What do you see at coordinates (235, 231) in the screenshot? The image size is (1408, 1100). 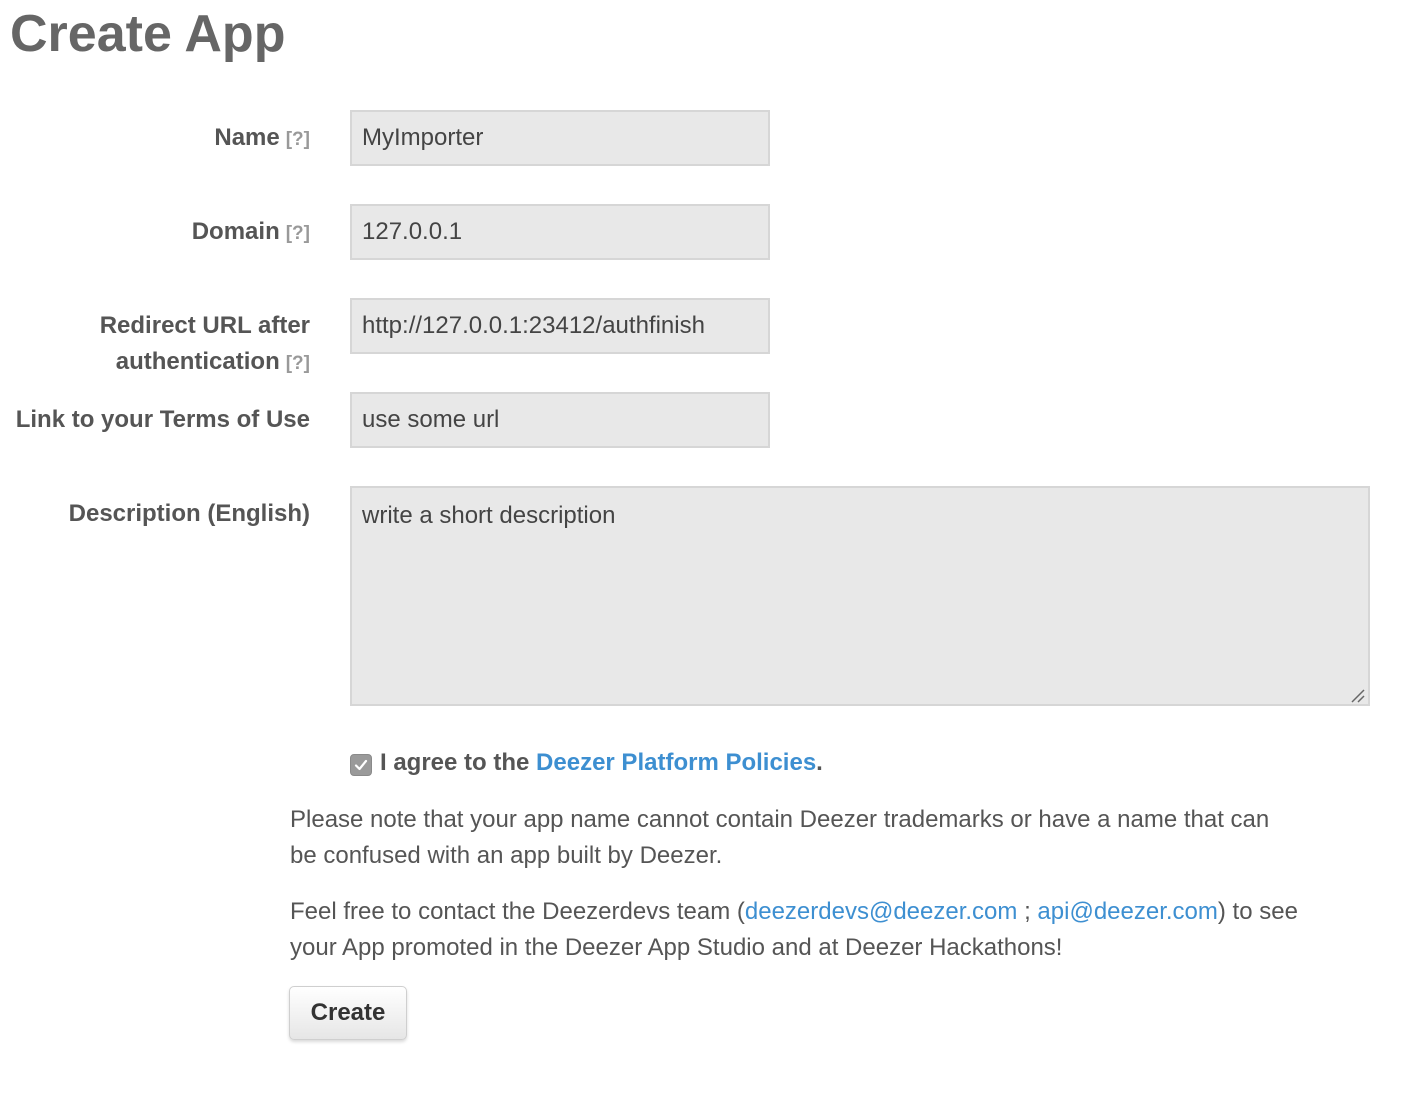 I see `domain-label-text: Domain` at bounding box center [235, 231].